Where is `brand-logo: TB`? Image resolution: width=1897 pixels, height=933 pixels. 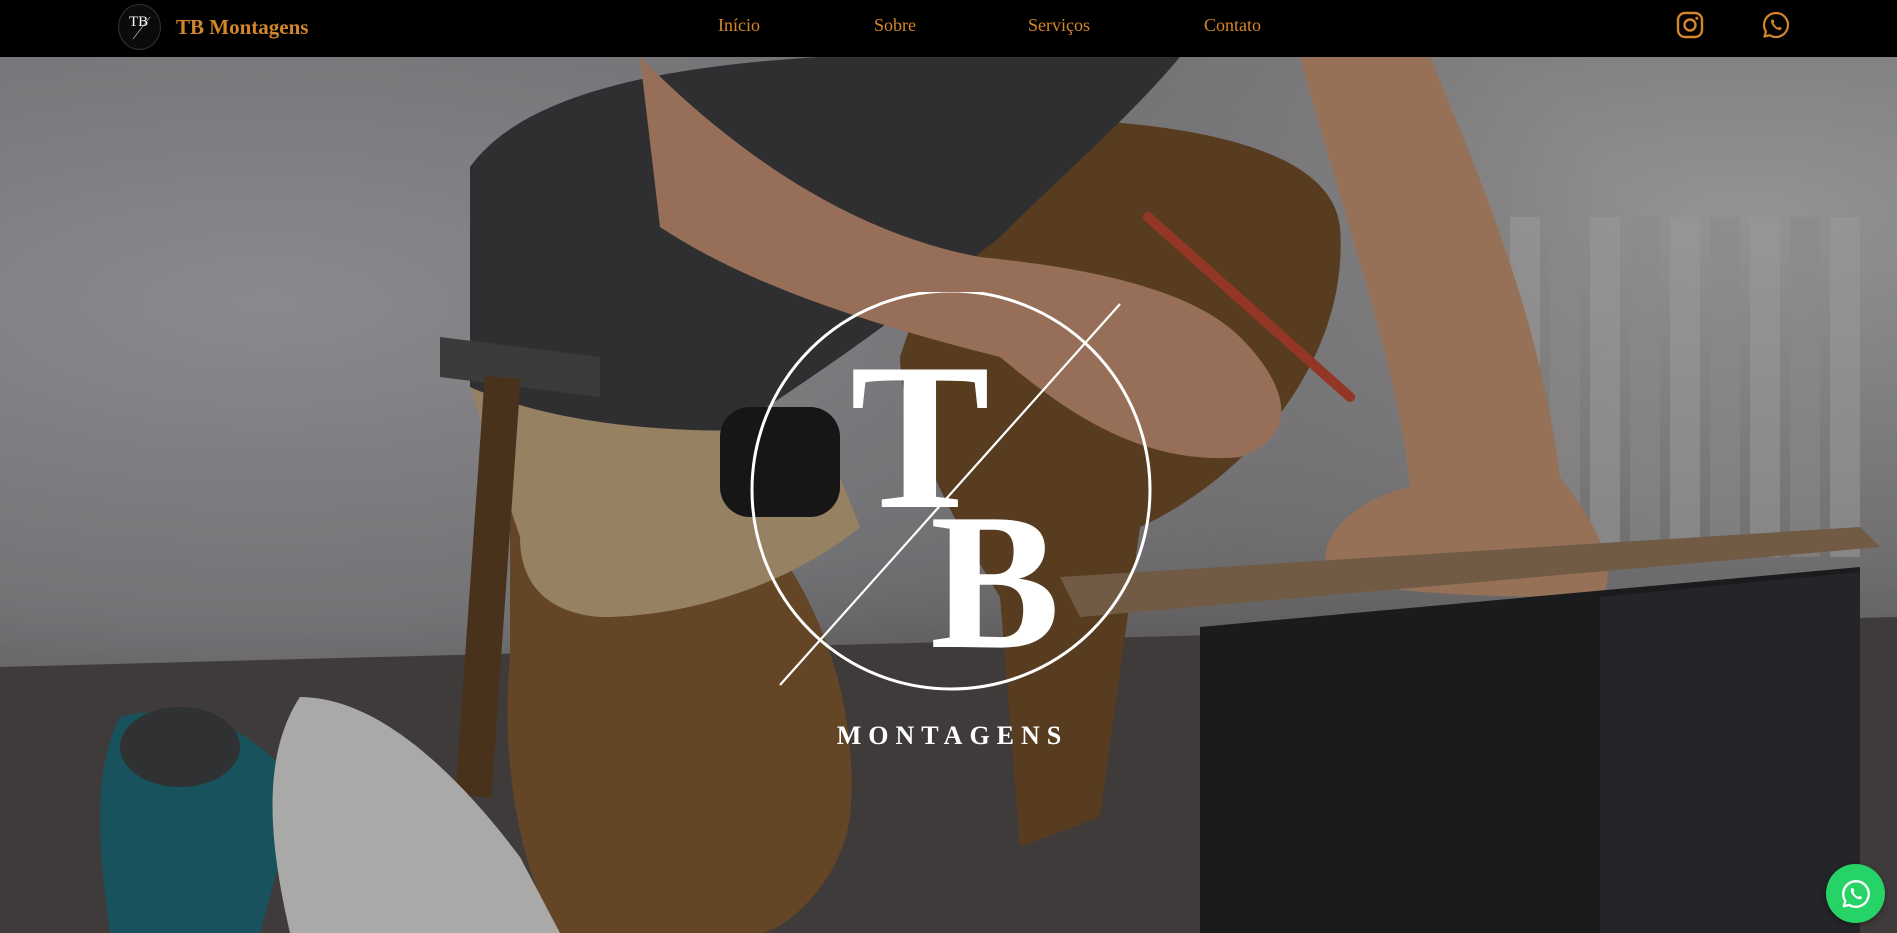
brand-logo: TB is located at coordinates (139, 27).